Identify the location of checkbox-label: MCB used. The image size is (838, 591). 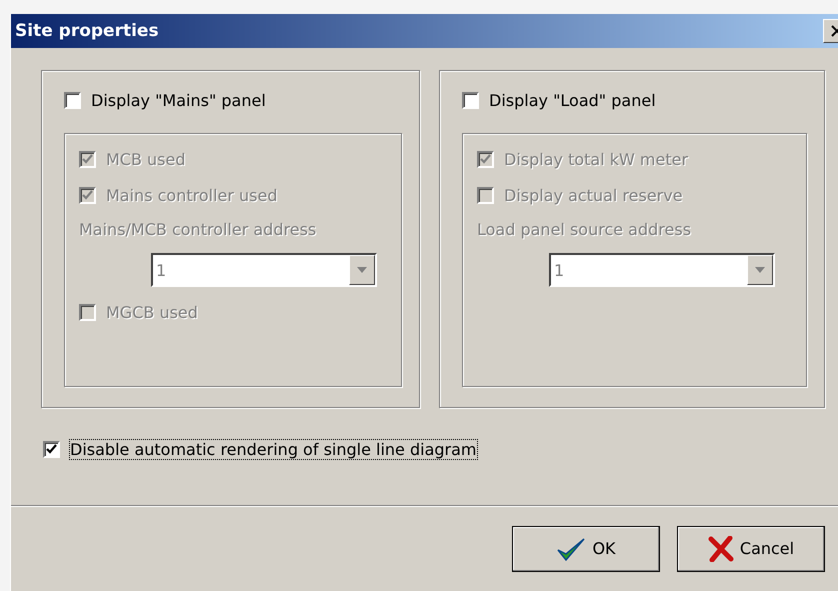
(146, 159).